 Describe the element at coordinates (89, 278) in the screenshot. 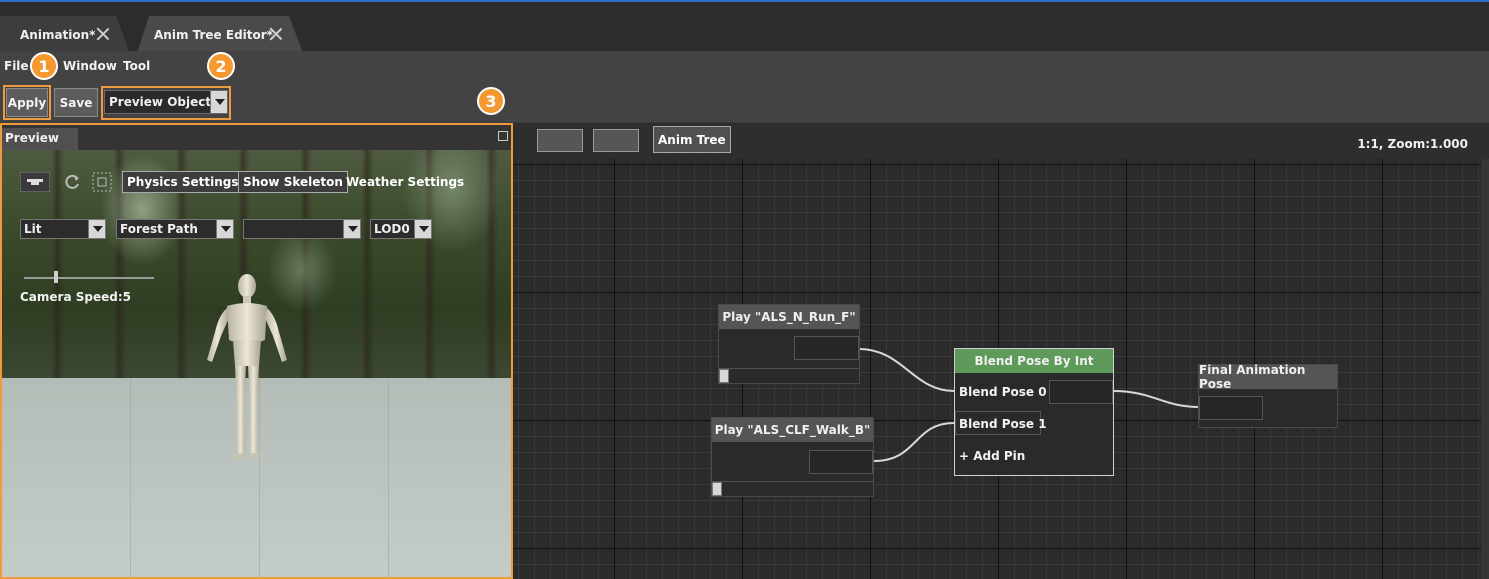

I see `camera-speed-slider-track` at that location.